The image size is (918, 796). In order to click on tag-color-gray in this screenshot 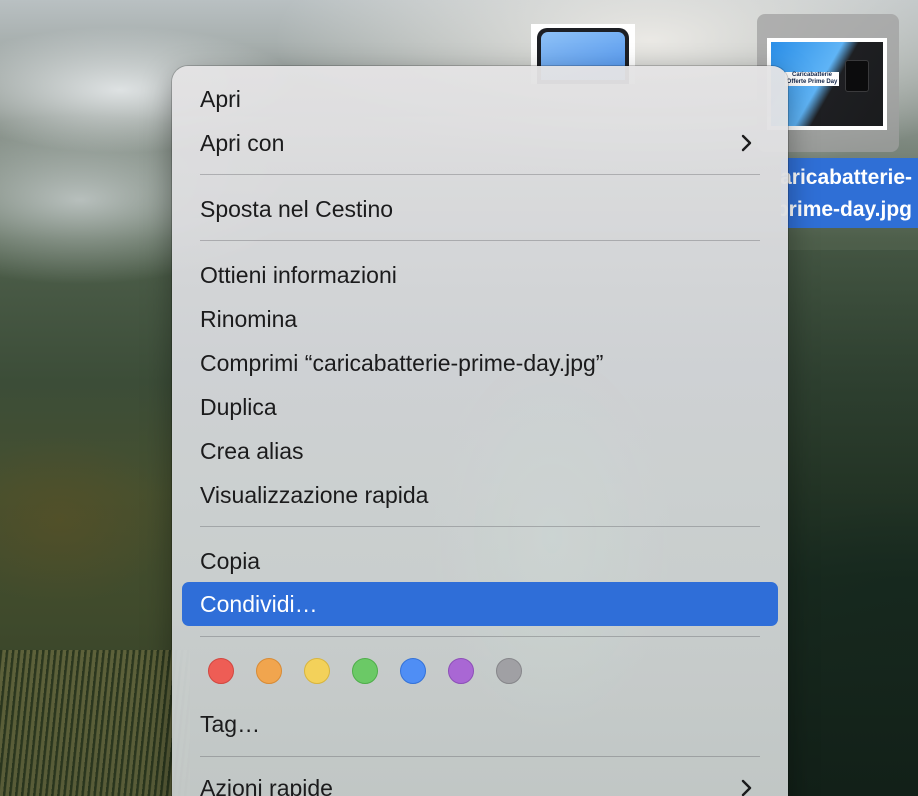, I will do `click(509, 671)`.